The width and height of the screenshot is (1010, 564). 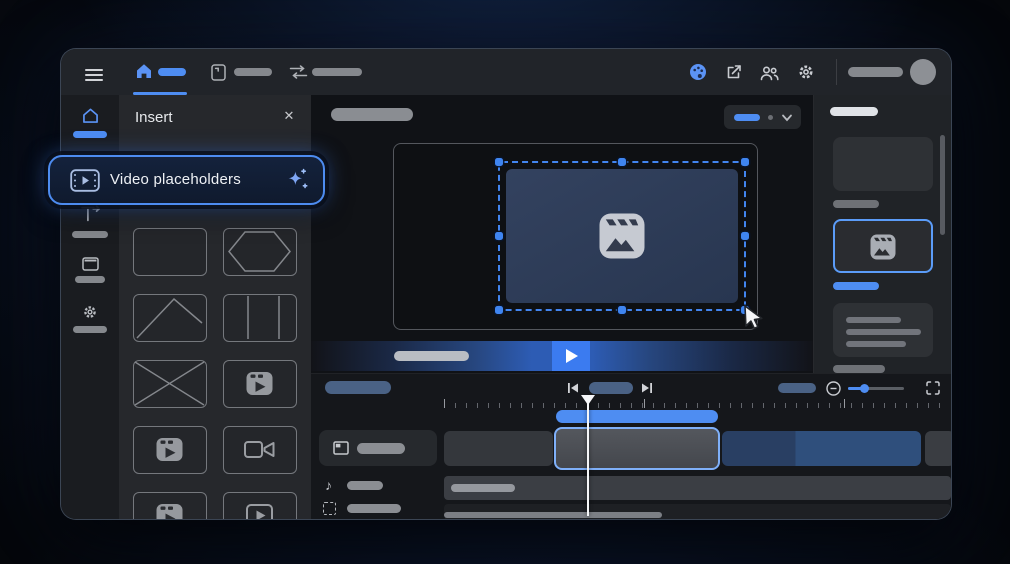 What do you see at coordinates (218, 75) in the screenshot?
I see `tab-templates` at bounding box center [218, 75].